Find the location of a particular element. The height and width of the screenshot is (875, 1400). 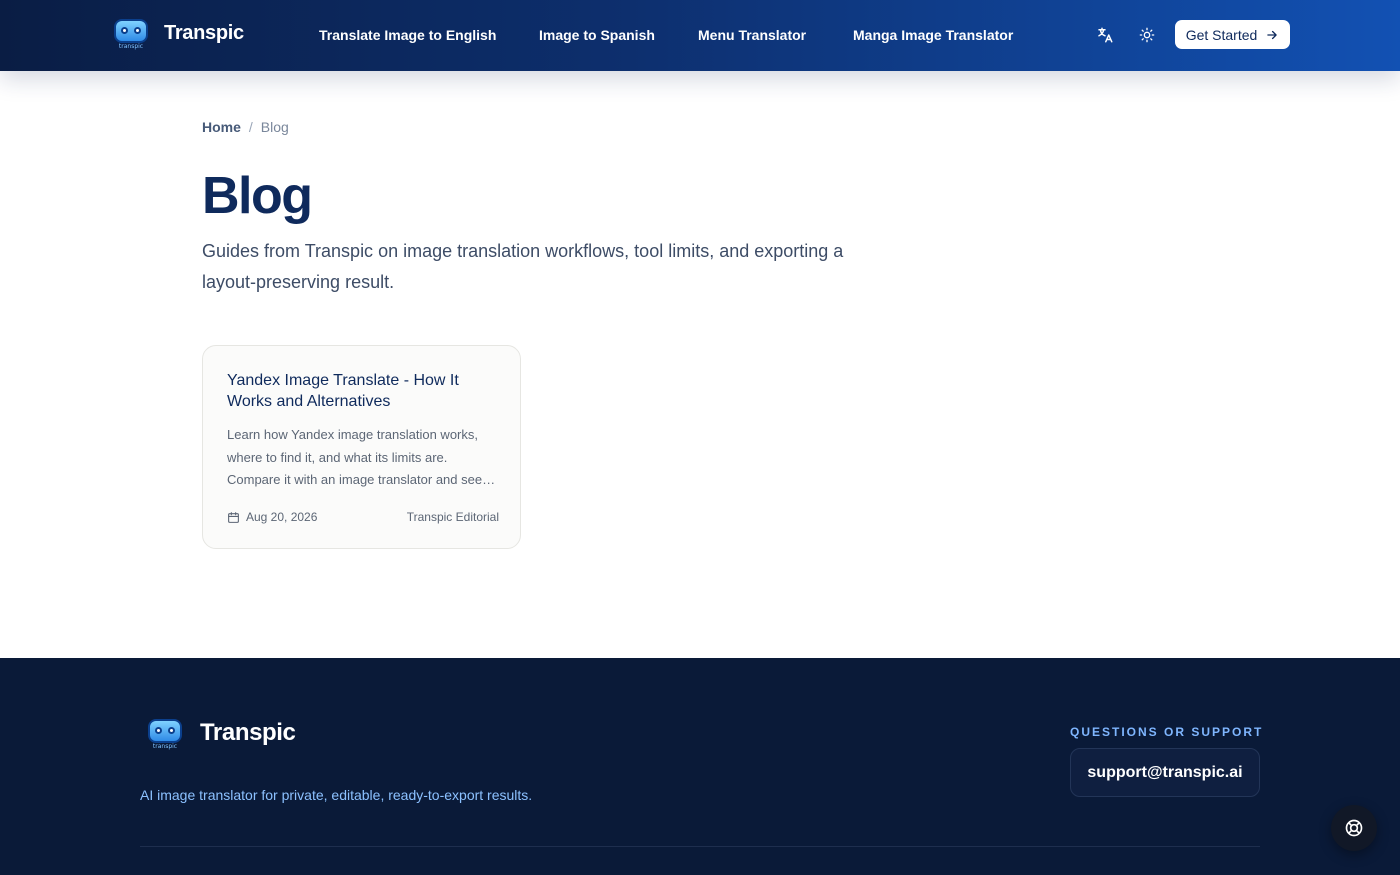

sun-icon is located at coordinates (1147, 35).